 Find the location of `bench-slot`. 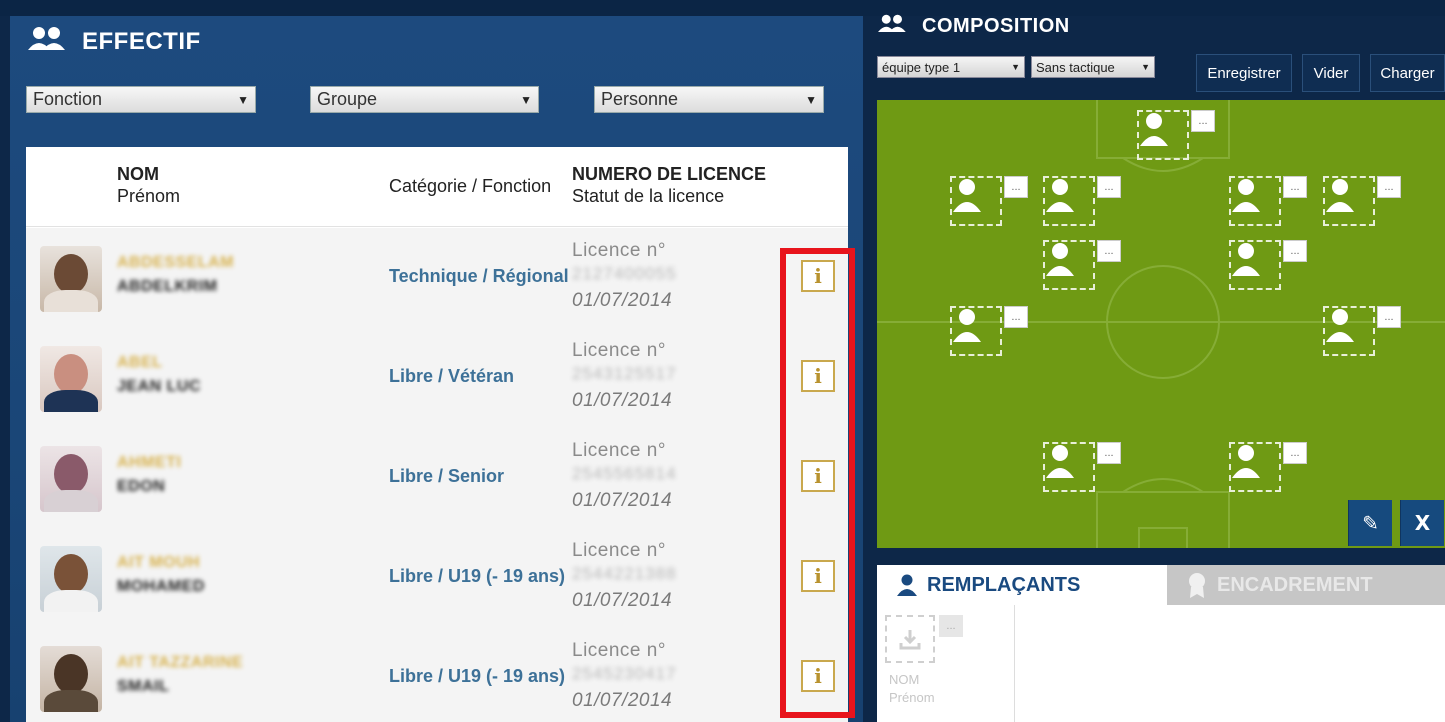

bench-slot is located at coordinates (910, 639).